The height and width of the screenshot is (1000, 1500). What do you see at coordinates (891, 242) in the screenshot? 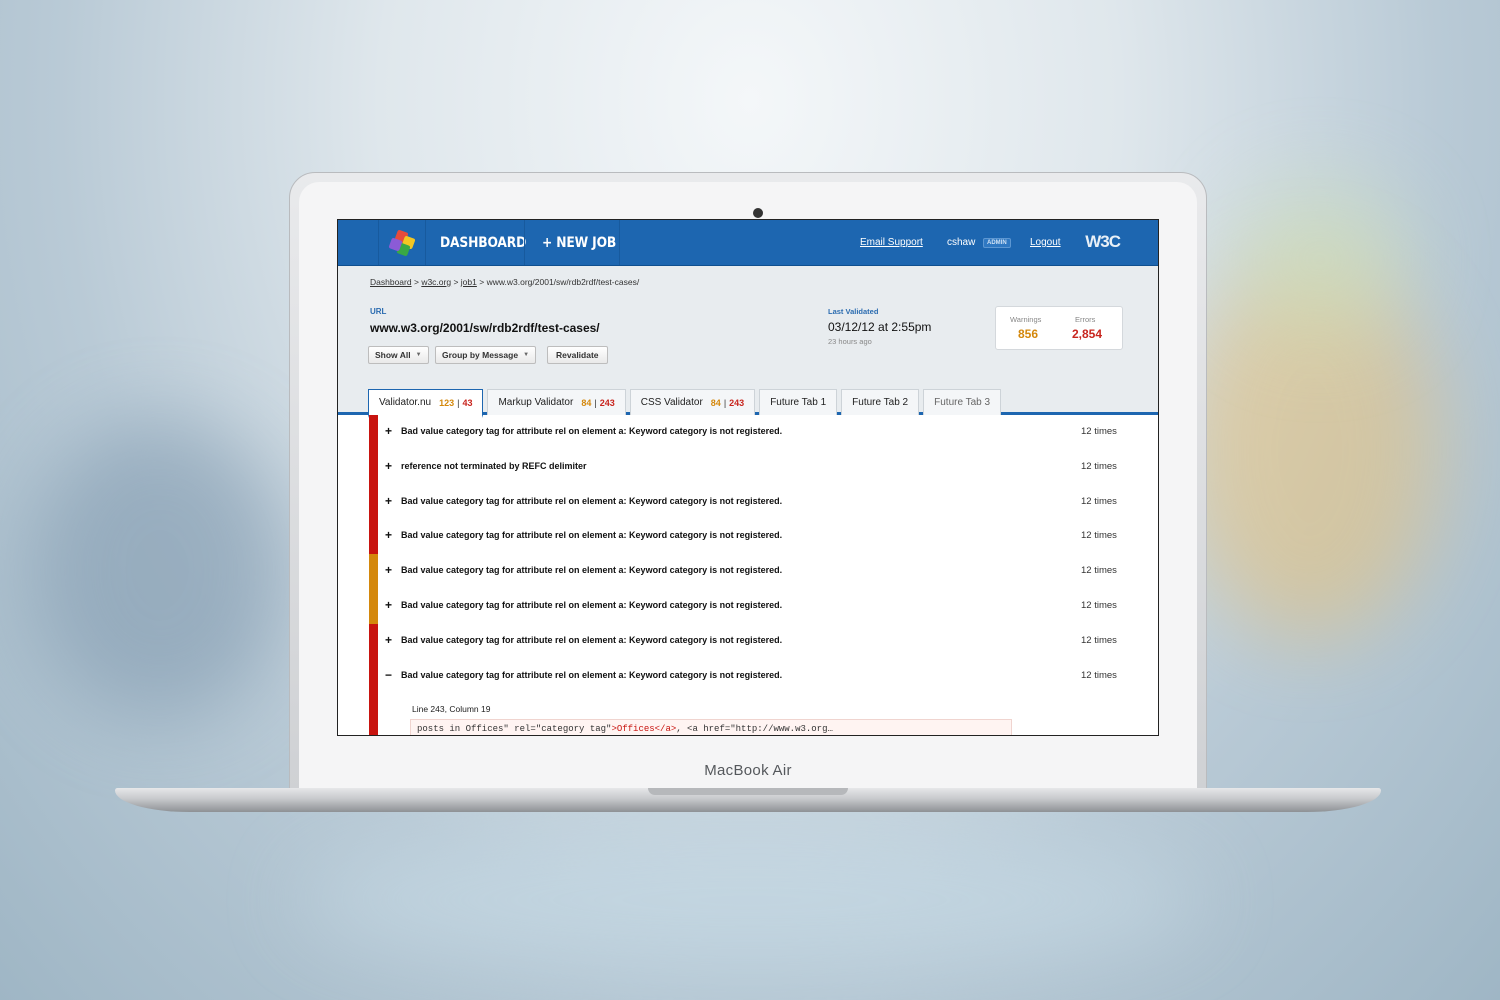
I see `email-support-link: Email Support` at bounding box center [891, 242].